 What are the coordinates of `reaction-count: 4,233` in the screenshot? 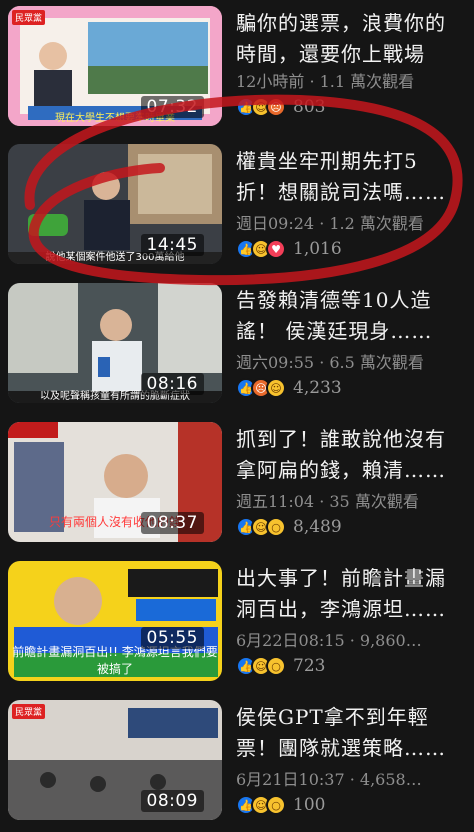 It's located at (317, 388).